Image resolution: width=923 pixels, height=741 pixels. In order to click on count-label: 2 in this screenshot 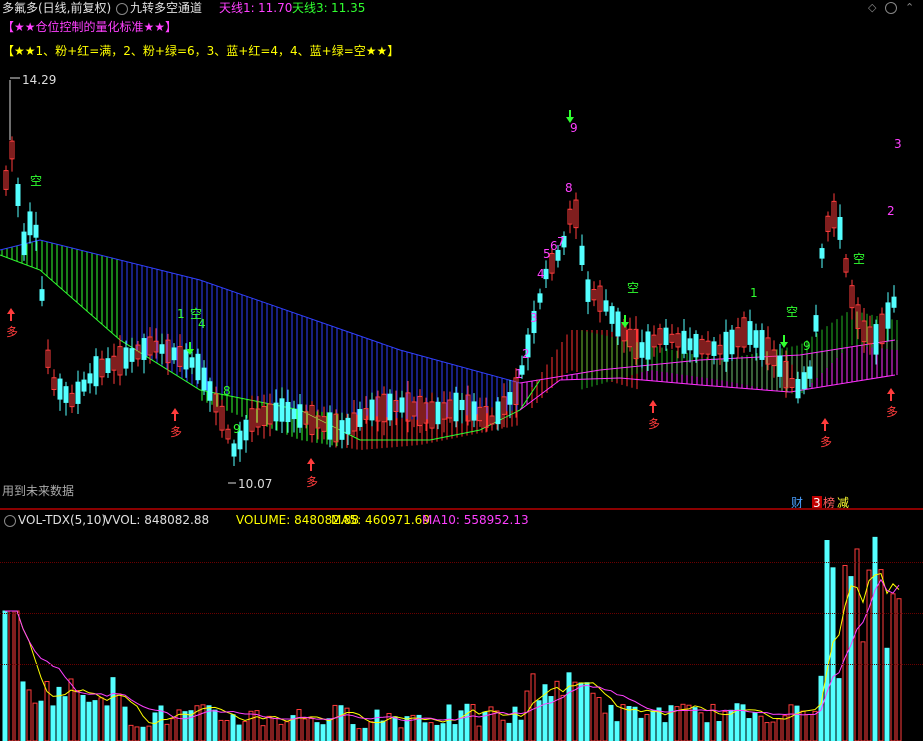, I will do `click(891, 211)`.